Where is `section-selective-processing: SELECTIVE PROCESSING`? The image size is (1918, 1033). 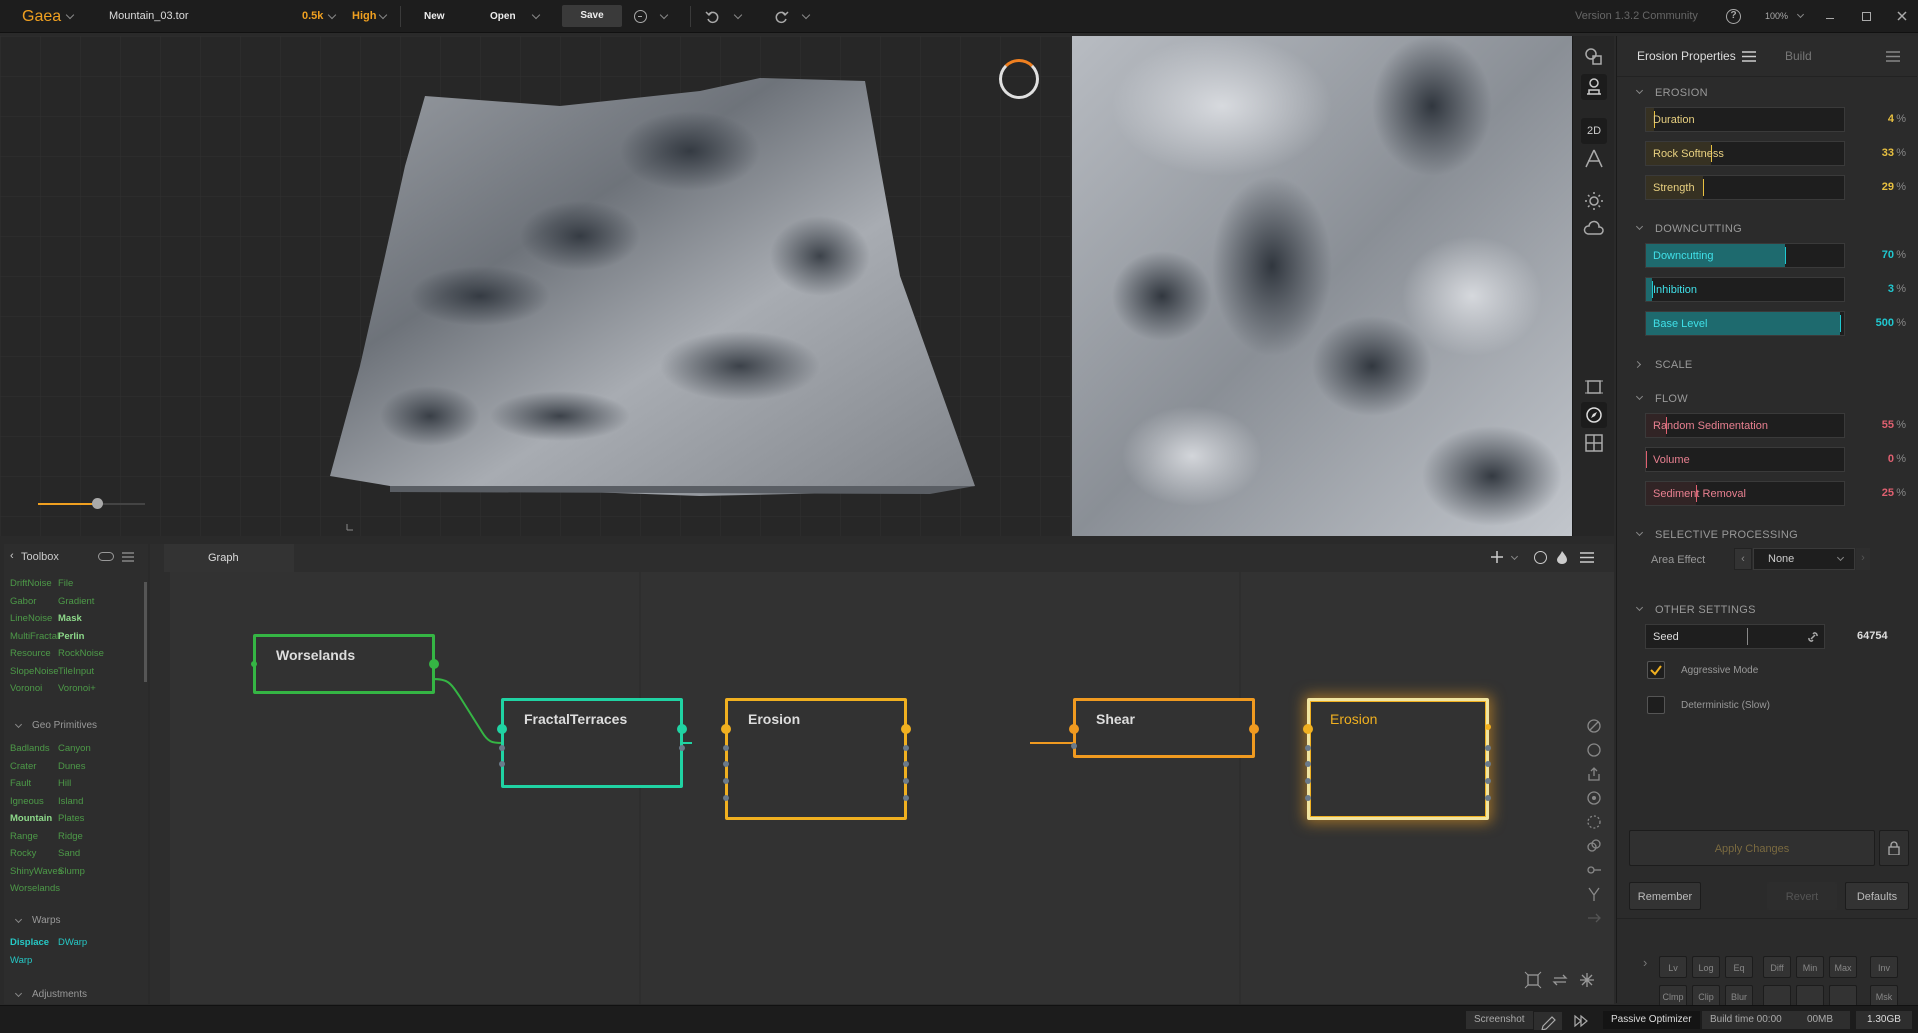 section-selective-processing: SELECTIVE PROCESSING is located at coordinates (1767, 535).